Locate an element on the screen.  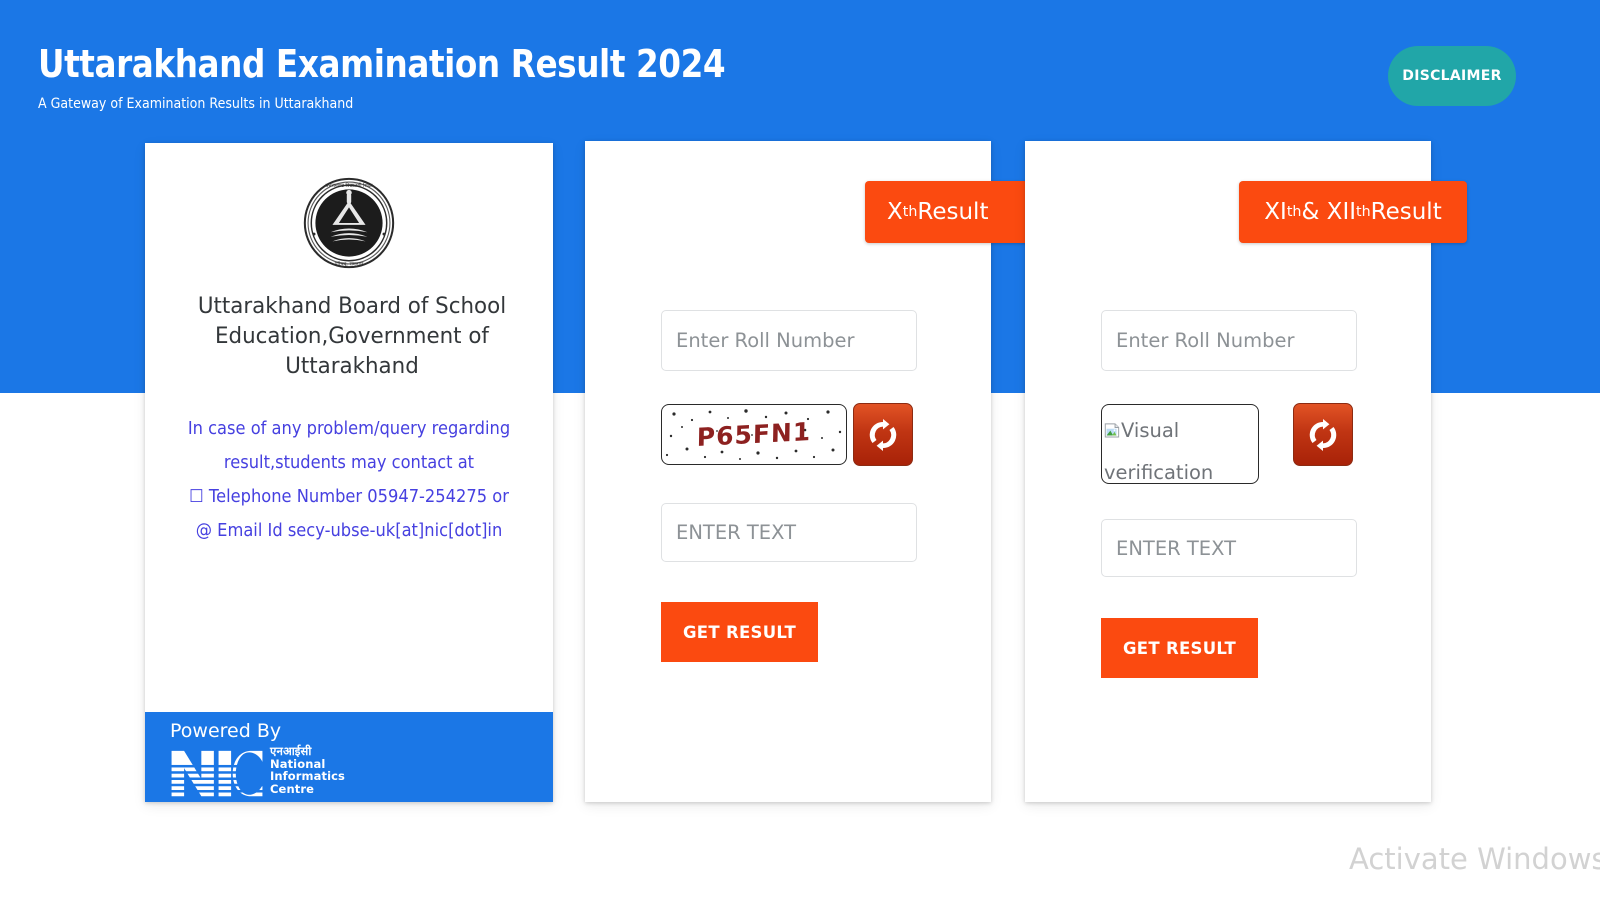
nic-logo-icon is located at coordinates (217, 773).